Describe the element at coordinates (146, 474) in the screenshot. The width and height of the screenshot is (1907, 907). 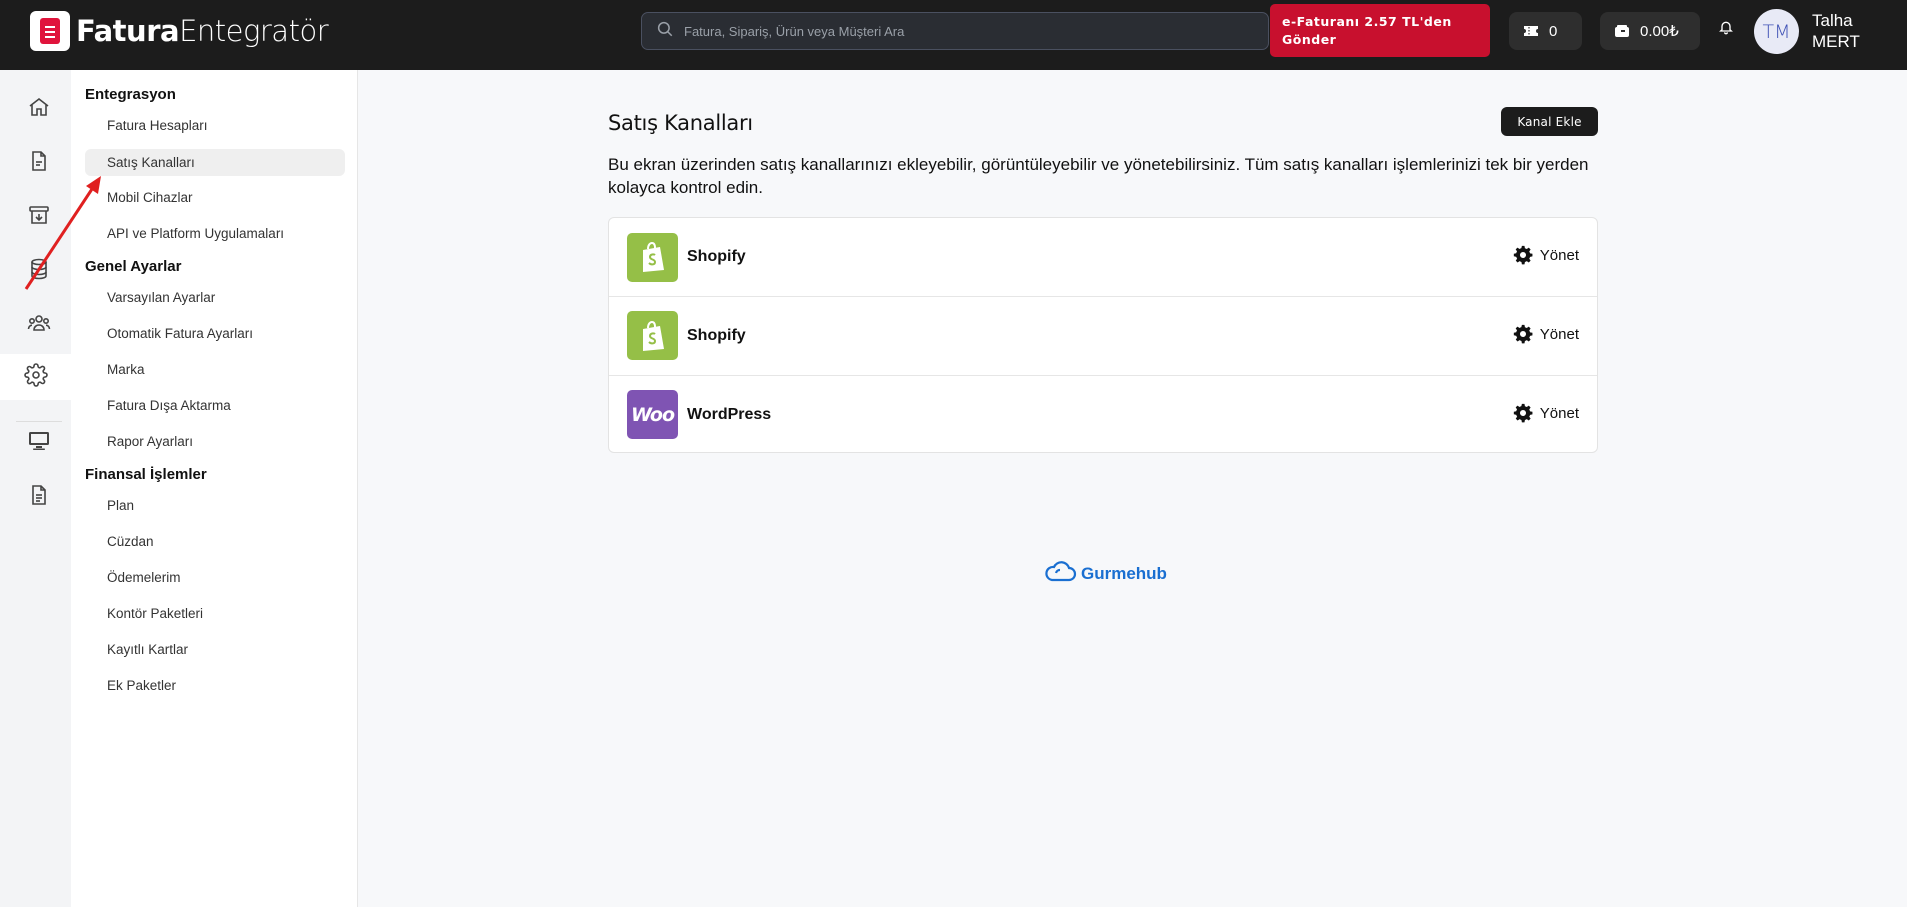
I see `section-title-finansal: Finansal İşlemler` at that location.